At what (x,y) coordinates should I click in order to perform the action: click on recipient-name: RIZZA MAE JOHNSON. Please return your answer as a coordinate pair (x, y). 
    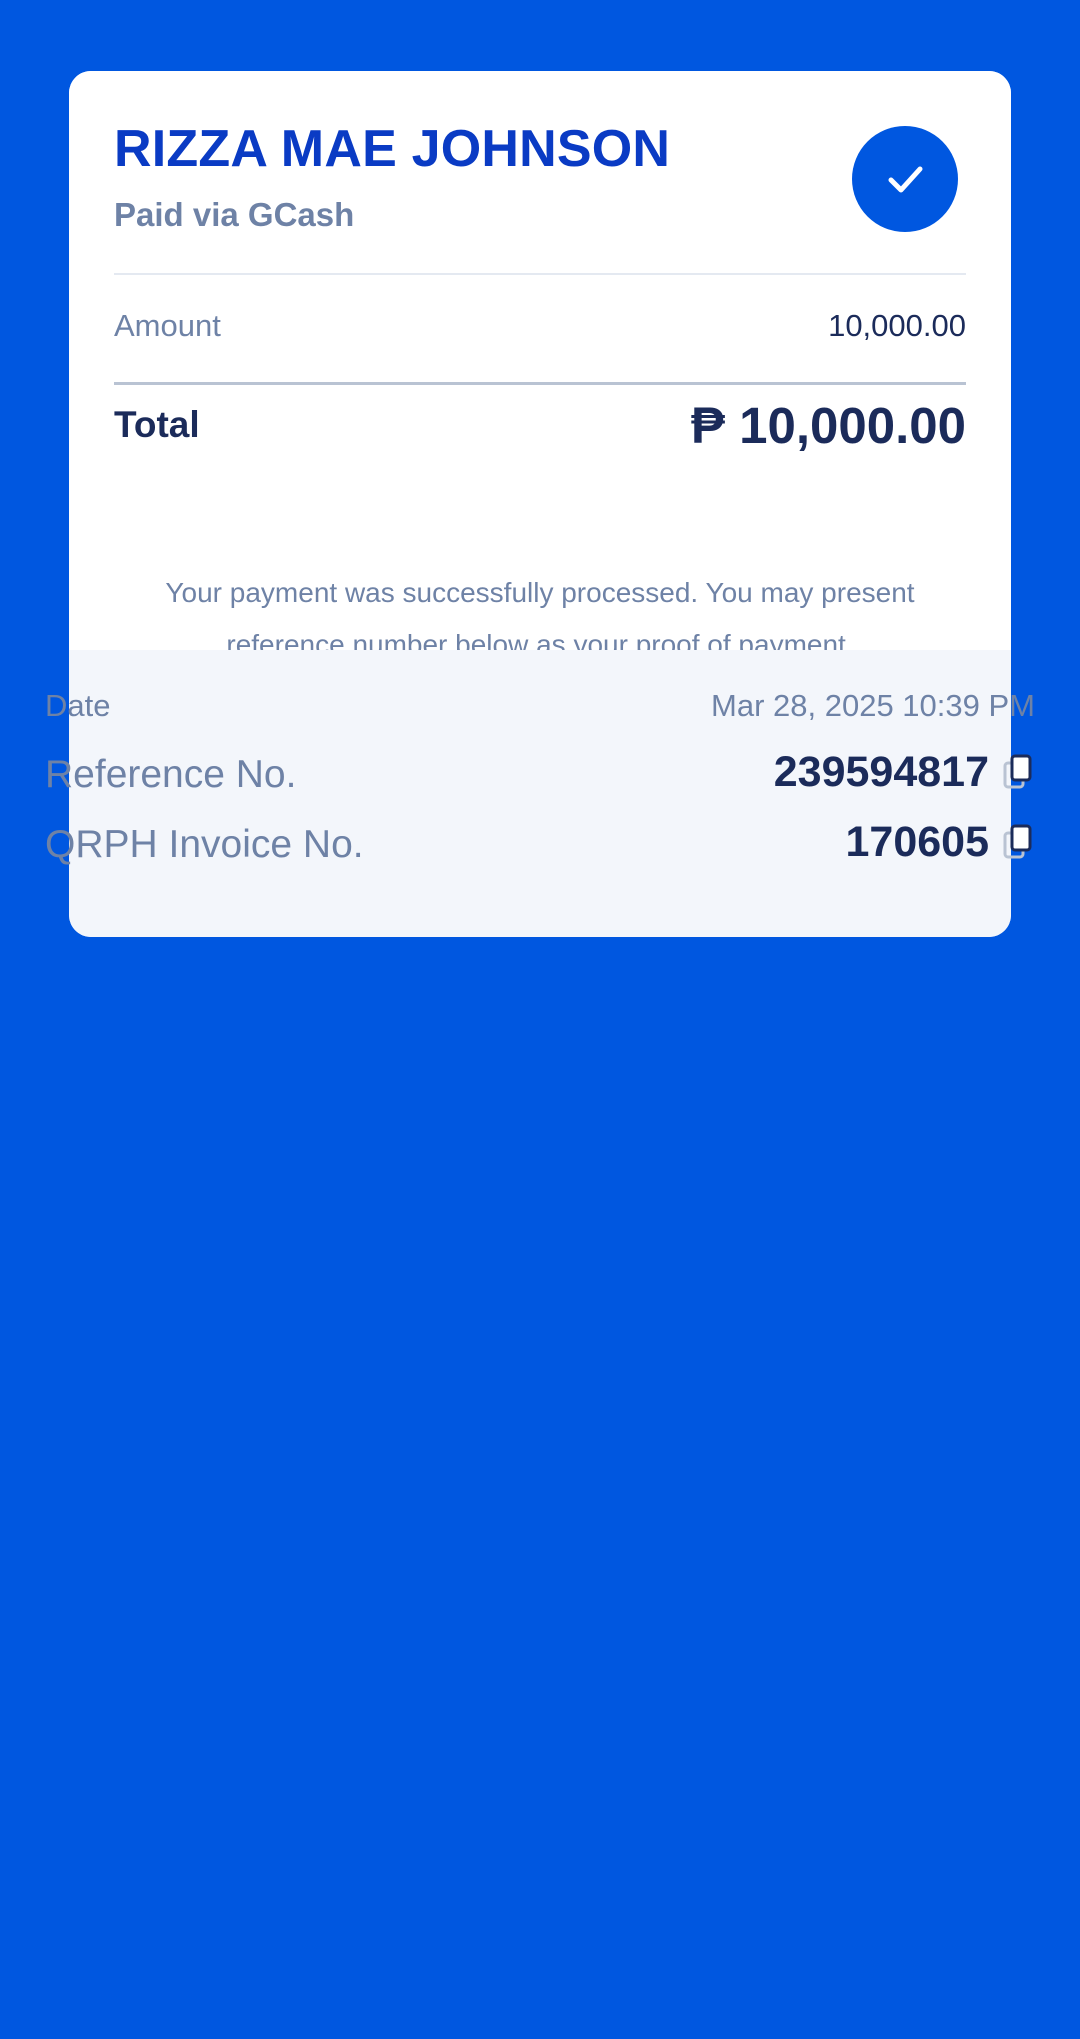
    Looking at the image, I should click on (392, 149).